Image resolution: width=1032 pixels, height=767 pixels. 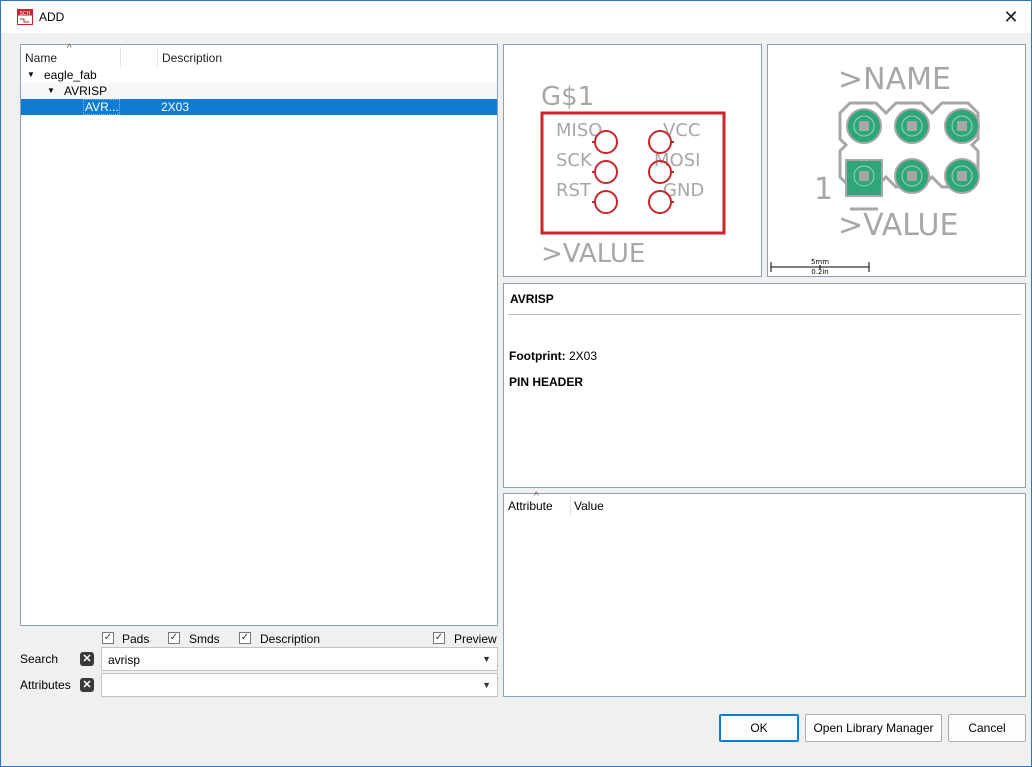 I want to click on title-bar: SCH ADD ✕, so click(x=516, y=17).